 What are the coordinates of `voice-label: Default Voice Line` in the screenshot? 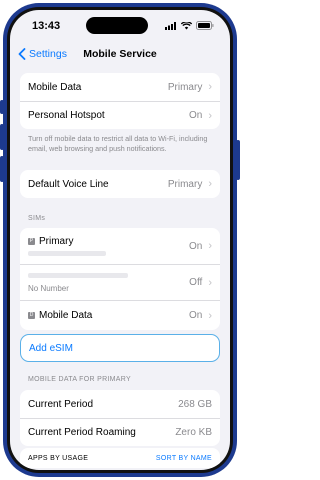 It's located at (68, 184).